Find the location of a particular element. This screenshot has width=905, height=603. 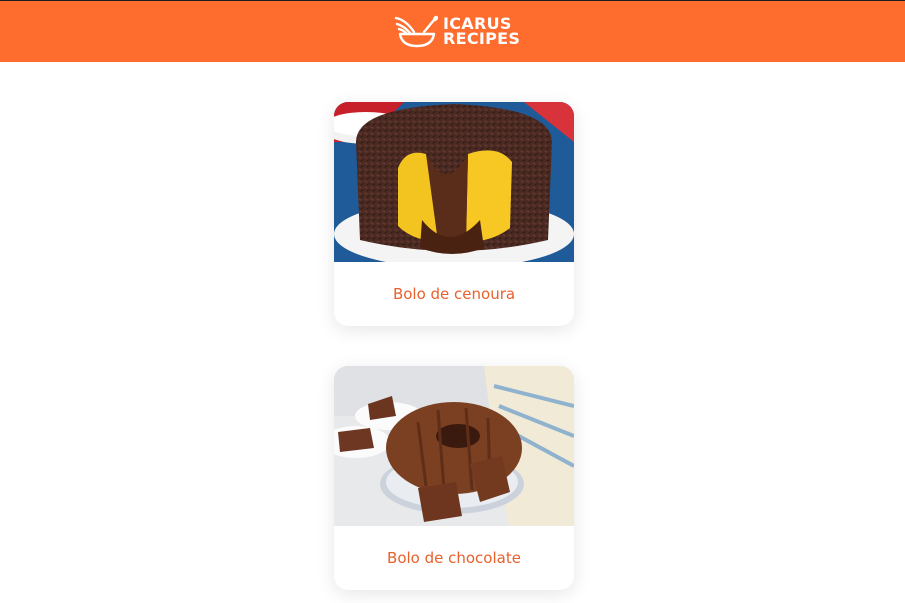

logo: ICARUS RECIPES is located at coordinates (457, 31).